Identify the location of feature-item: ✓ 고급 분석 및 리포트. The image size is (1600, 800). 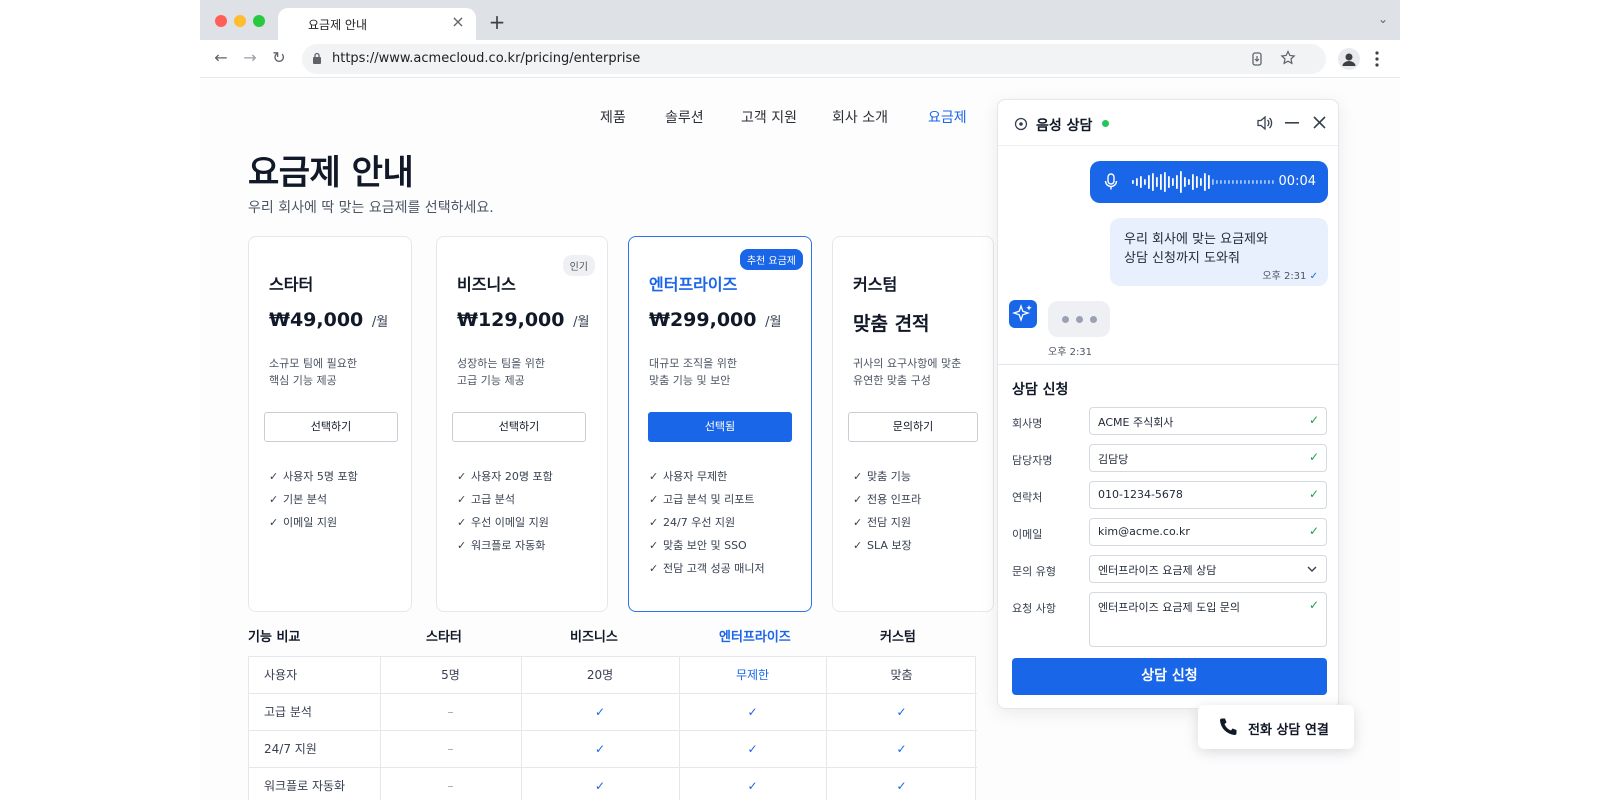
(702, 499).